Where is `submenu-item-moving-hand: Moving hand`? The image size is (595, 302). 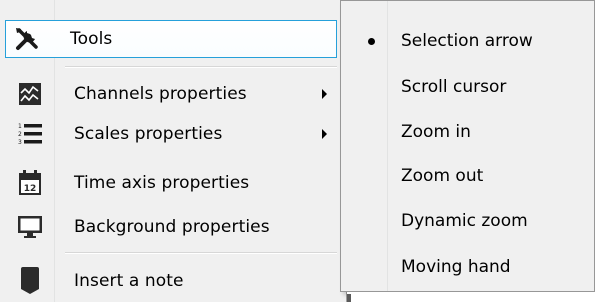
submenu-item-moving-hand: Moving hand is located at coordinates (467, 267).